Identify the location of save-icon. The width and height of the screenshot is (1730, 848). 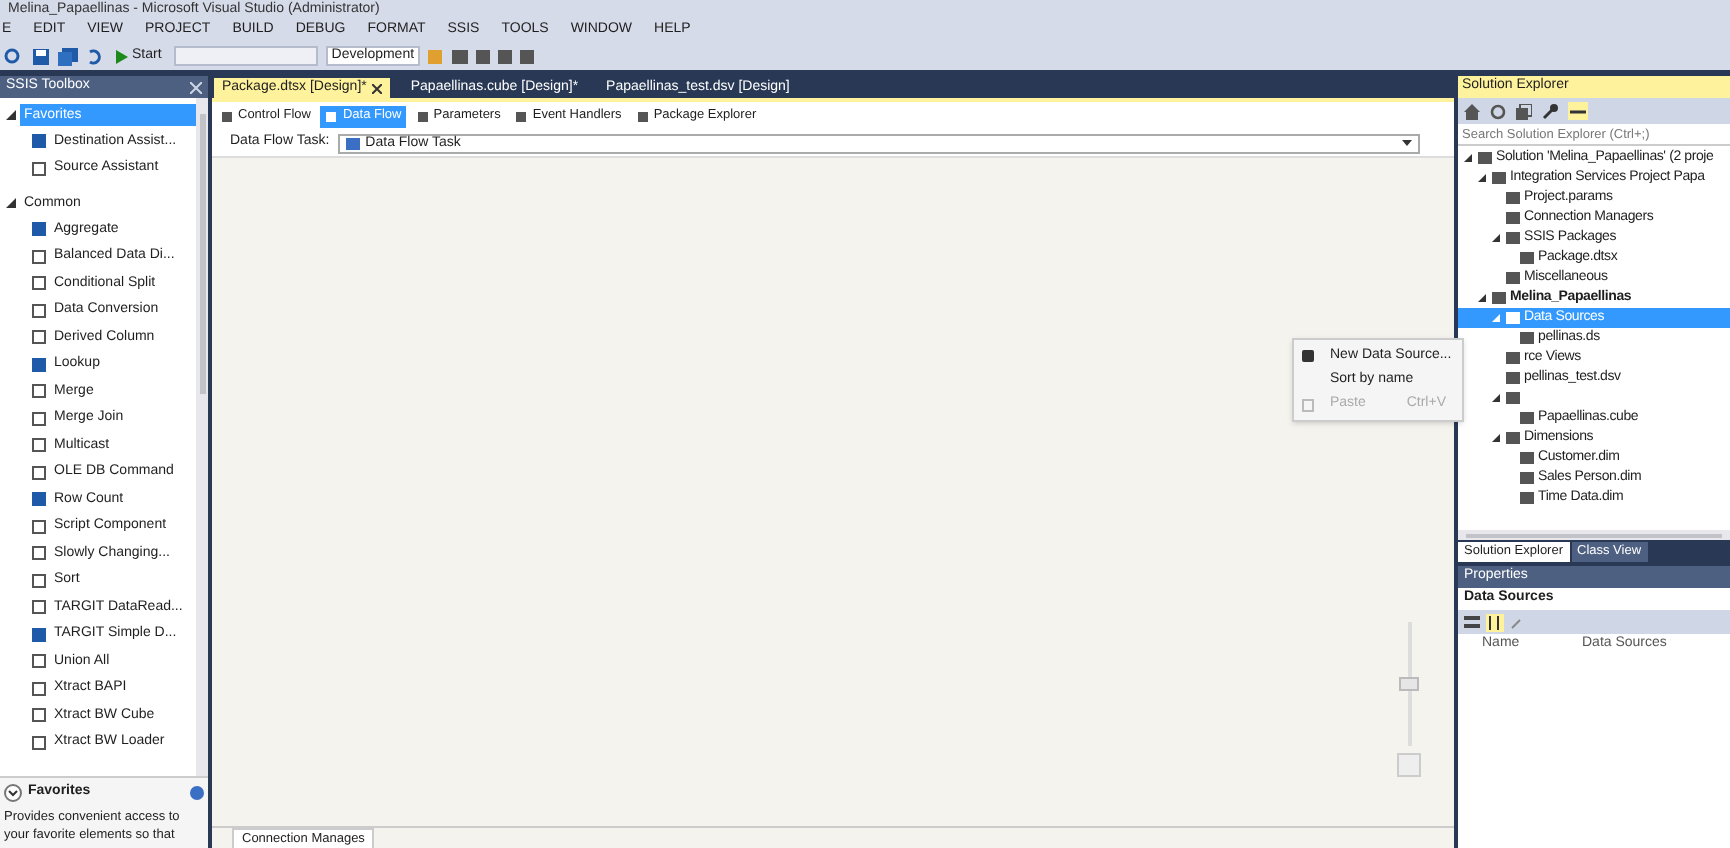
(41, 56).